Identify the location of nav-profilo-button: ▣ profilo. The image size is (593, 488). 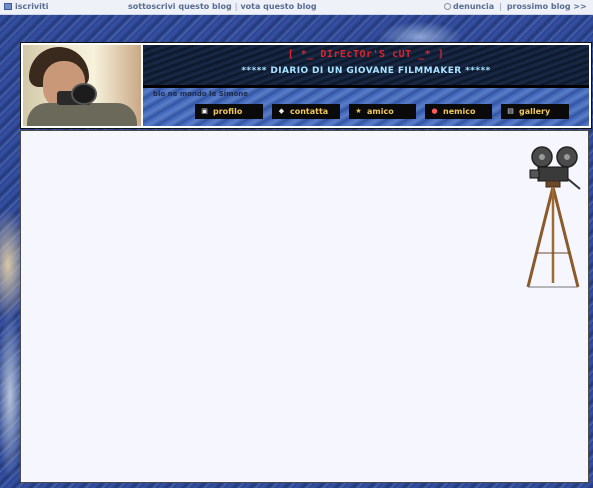
(229, 111).